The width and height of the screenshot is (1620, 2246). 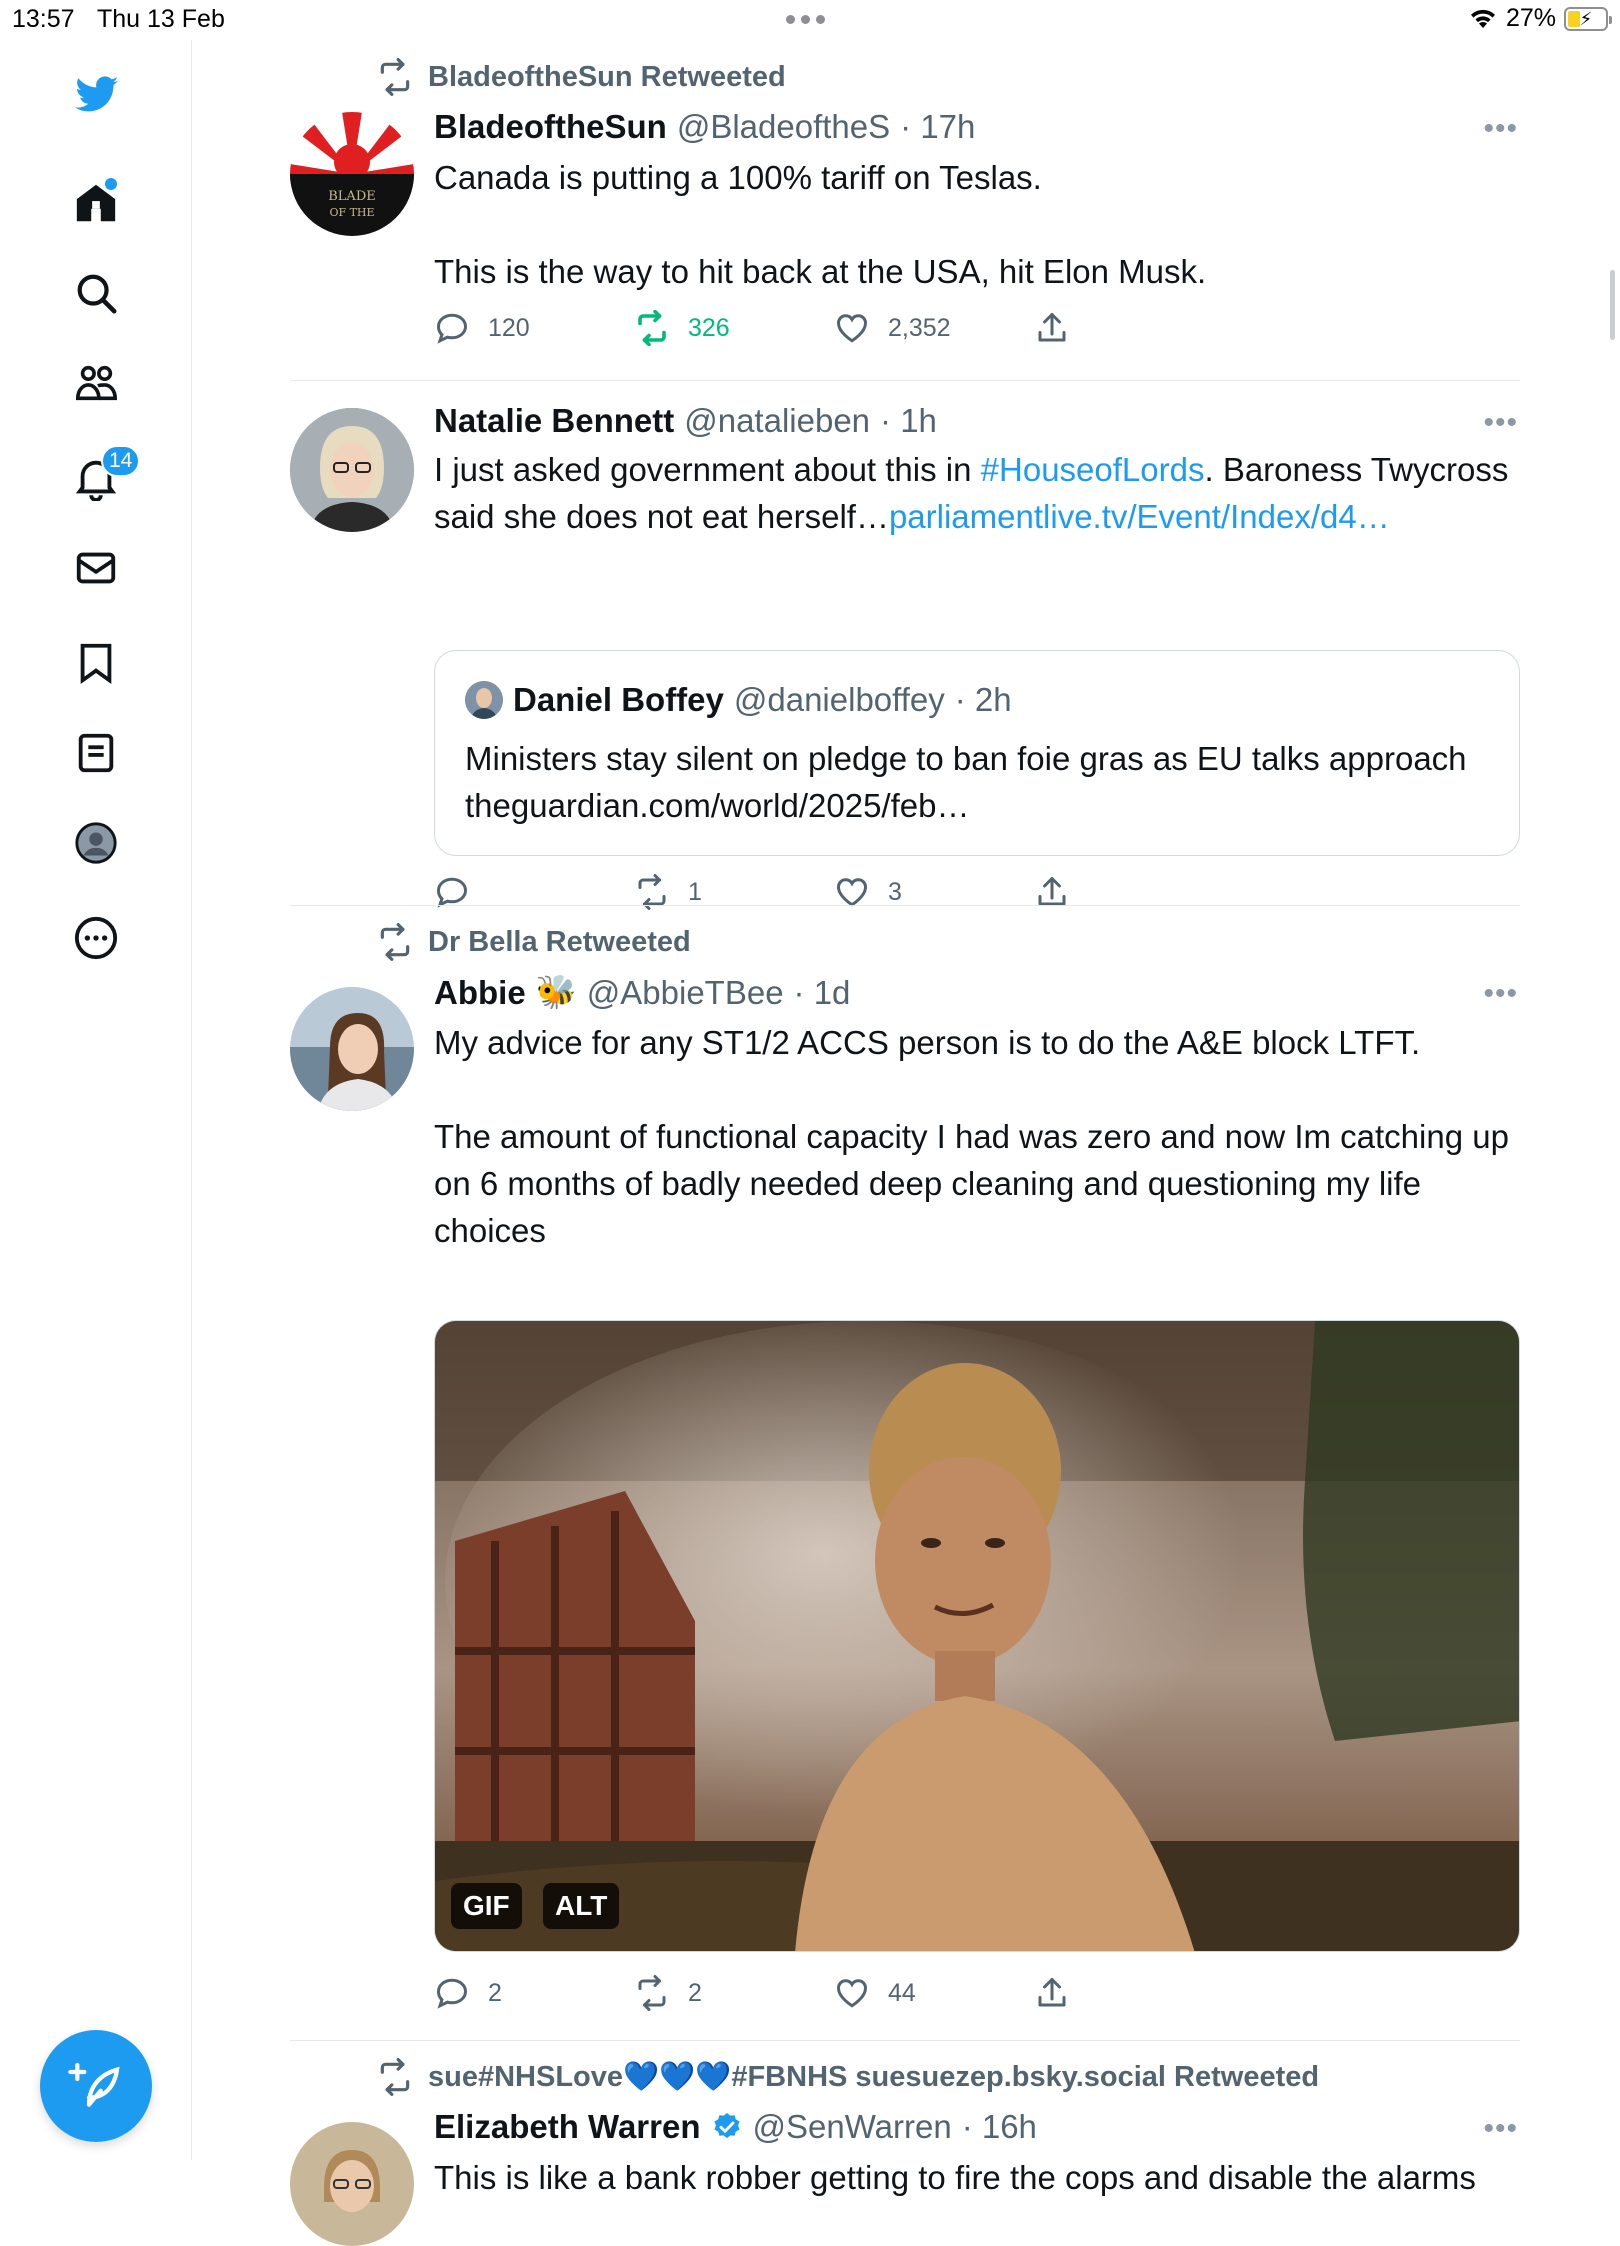 I want to click on retweet-count: 2, so click(x=695, y=1992).